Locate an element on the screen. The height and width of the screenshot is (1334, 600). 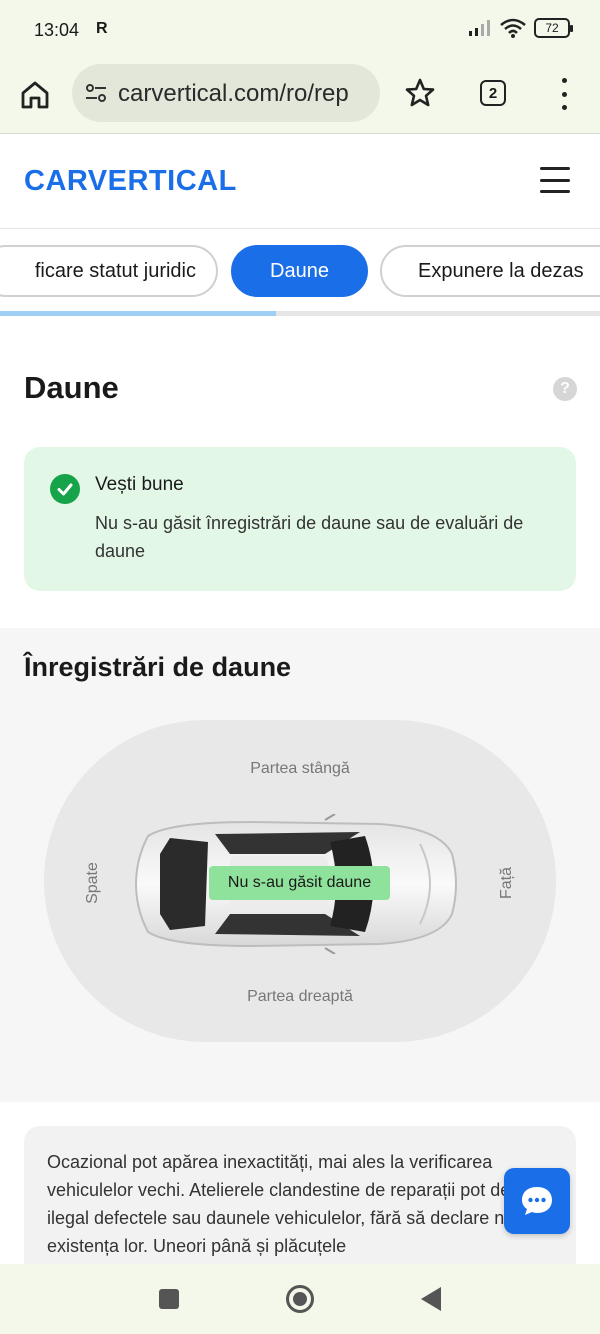
tab-label: Daune is located at coordinates (299, 270).